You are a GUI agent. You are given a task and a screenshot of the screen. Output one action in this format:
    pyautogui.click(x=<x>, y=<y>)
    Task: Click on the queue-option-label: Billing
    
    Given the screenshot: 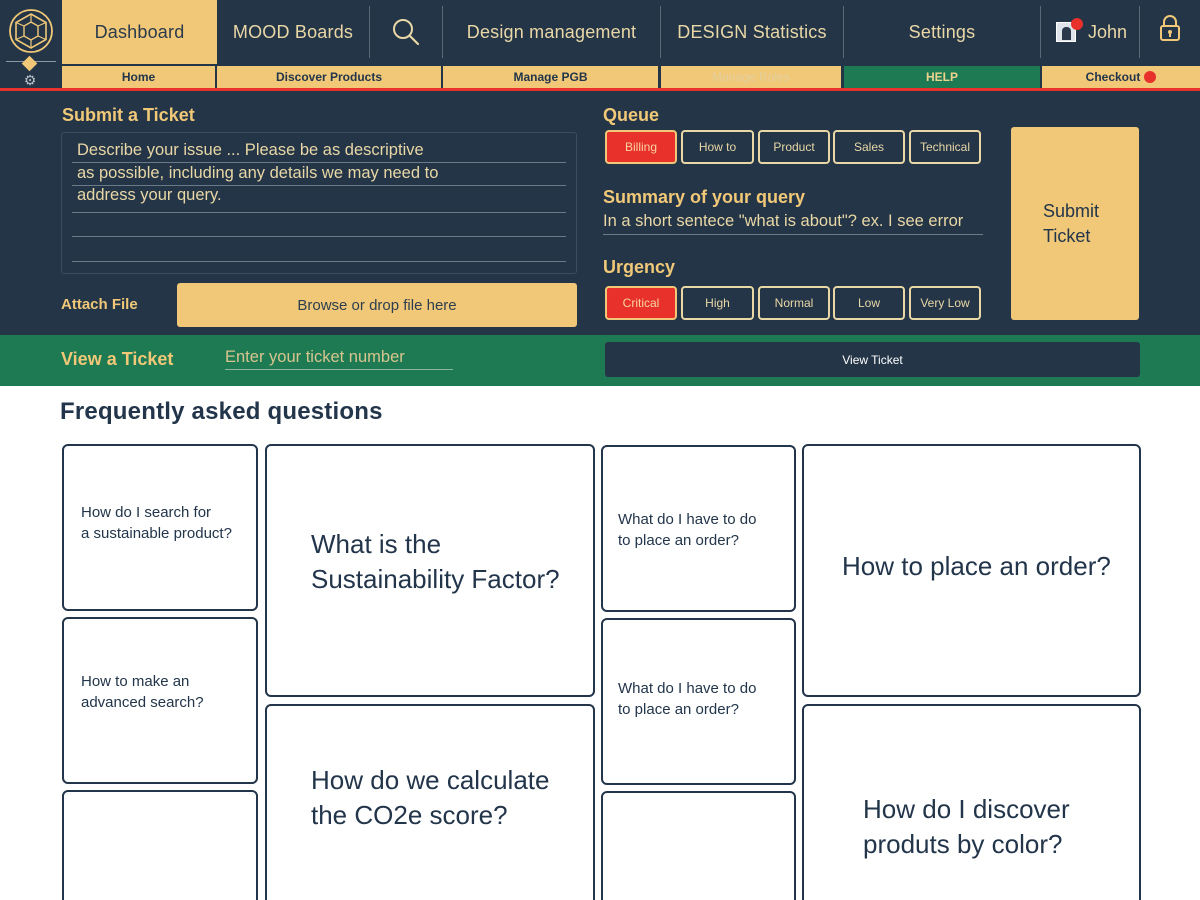 What is the action you would take?
    pyautogui.click(x=640, y=147)
    